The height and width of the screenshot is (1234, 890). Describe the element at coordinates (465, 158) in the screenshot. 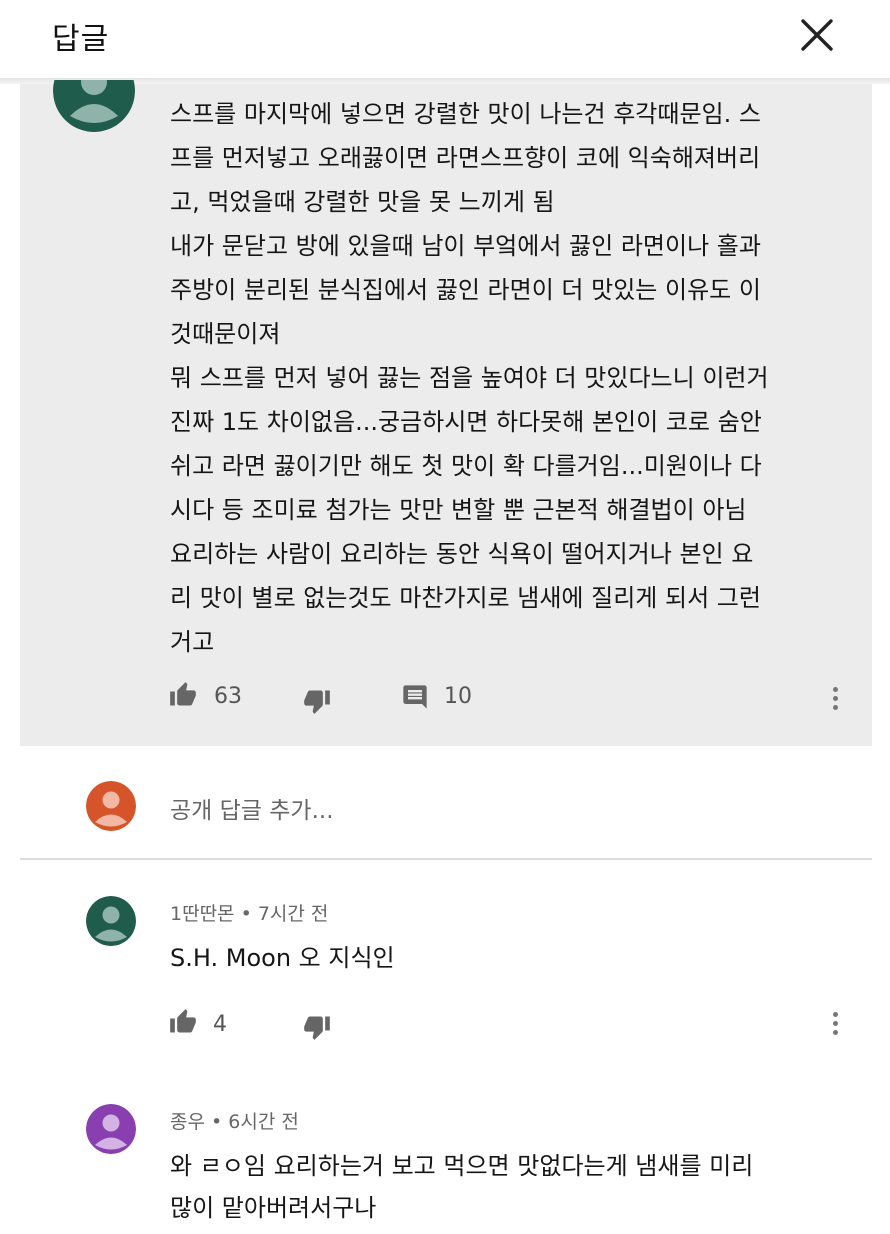

I see `comment-text-line: 프를 먼저넣고 오래끓이면 라면스프향이 코에 익숙해져버리` at that location.